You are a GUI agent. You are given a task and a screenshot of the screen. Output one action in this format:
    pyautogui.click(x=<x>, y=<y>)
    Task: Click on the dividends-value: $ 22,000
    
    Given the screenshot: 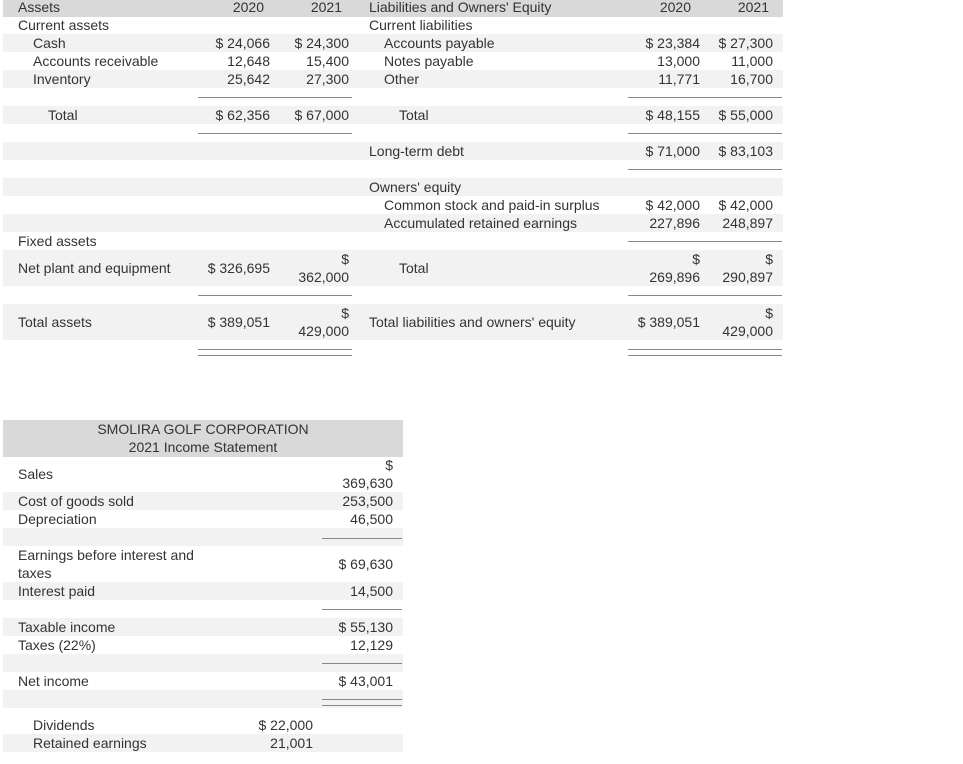 What is the action you would take?
    pyautogui.click(x=286, y=725)
    